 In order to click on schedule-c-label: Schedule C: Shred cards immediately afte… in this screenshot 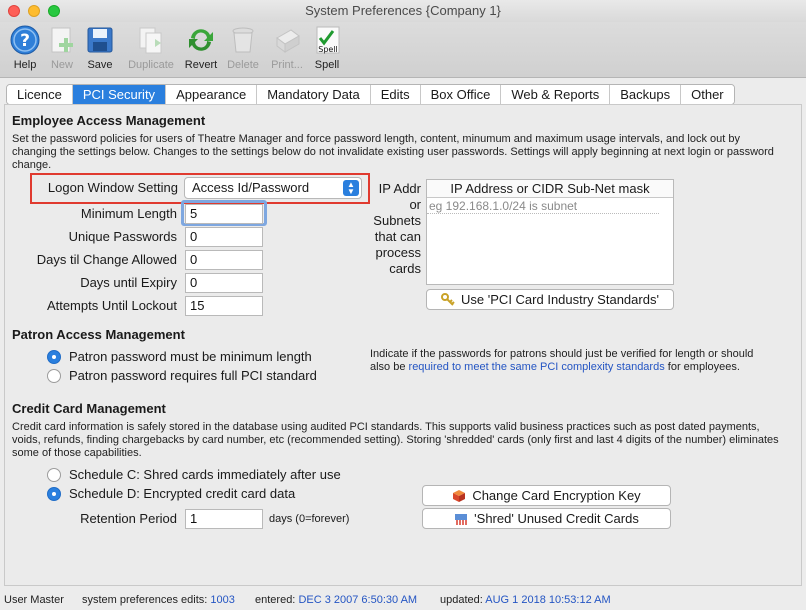, I will do `click(205, 474)`.